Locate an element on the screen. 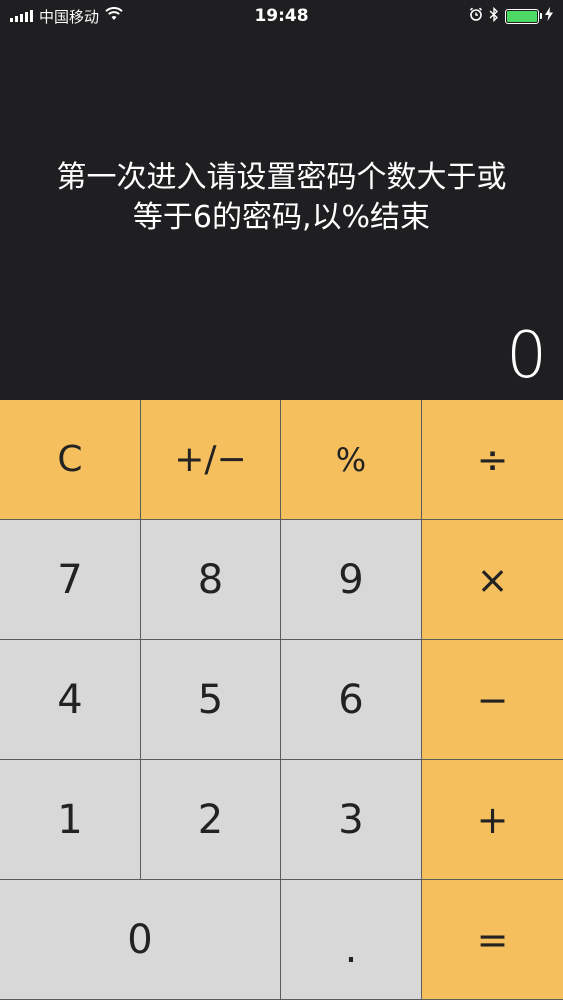  digit-1-button: 1 is located at coordinates (70, 820).